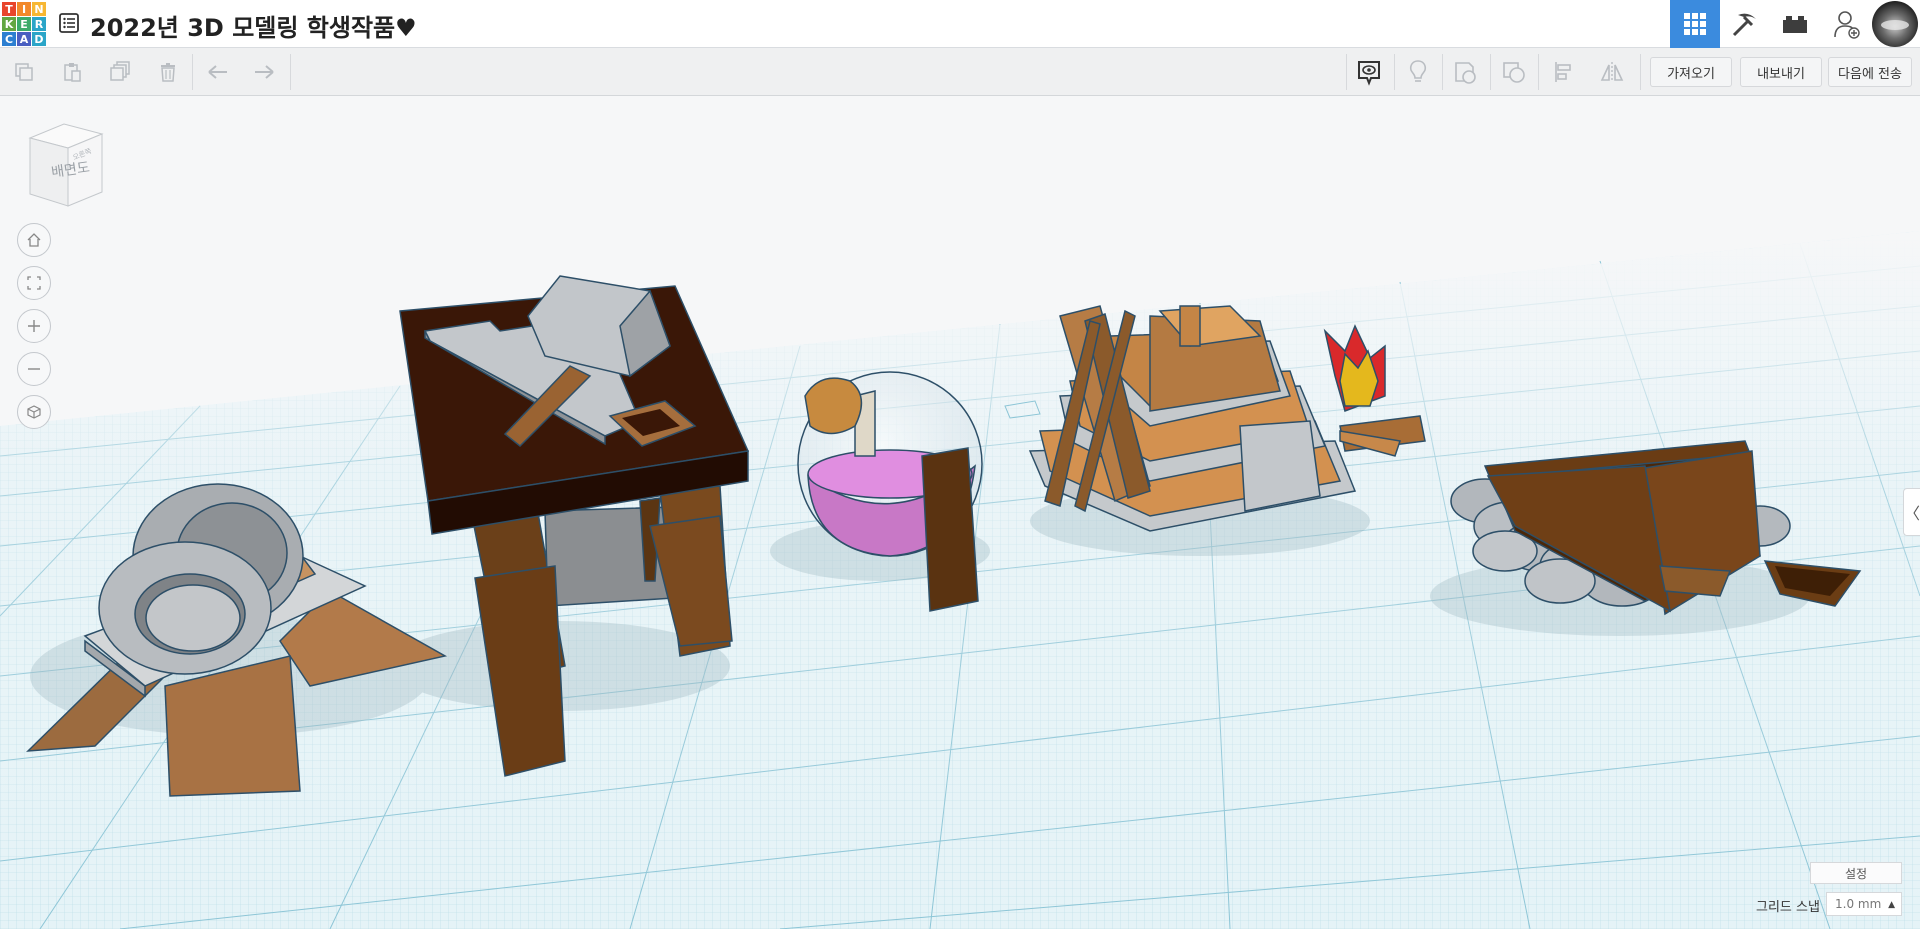 The height and width of the screenshot is (929, 1920). I want to click on ortho-icon, so click(34, 412).